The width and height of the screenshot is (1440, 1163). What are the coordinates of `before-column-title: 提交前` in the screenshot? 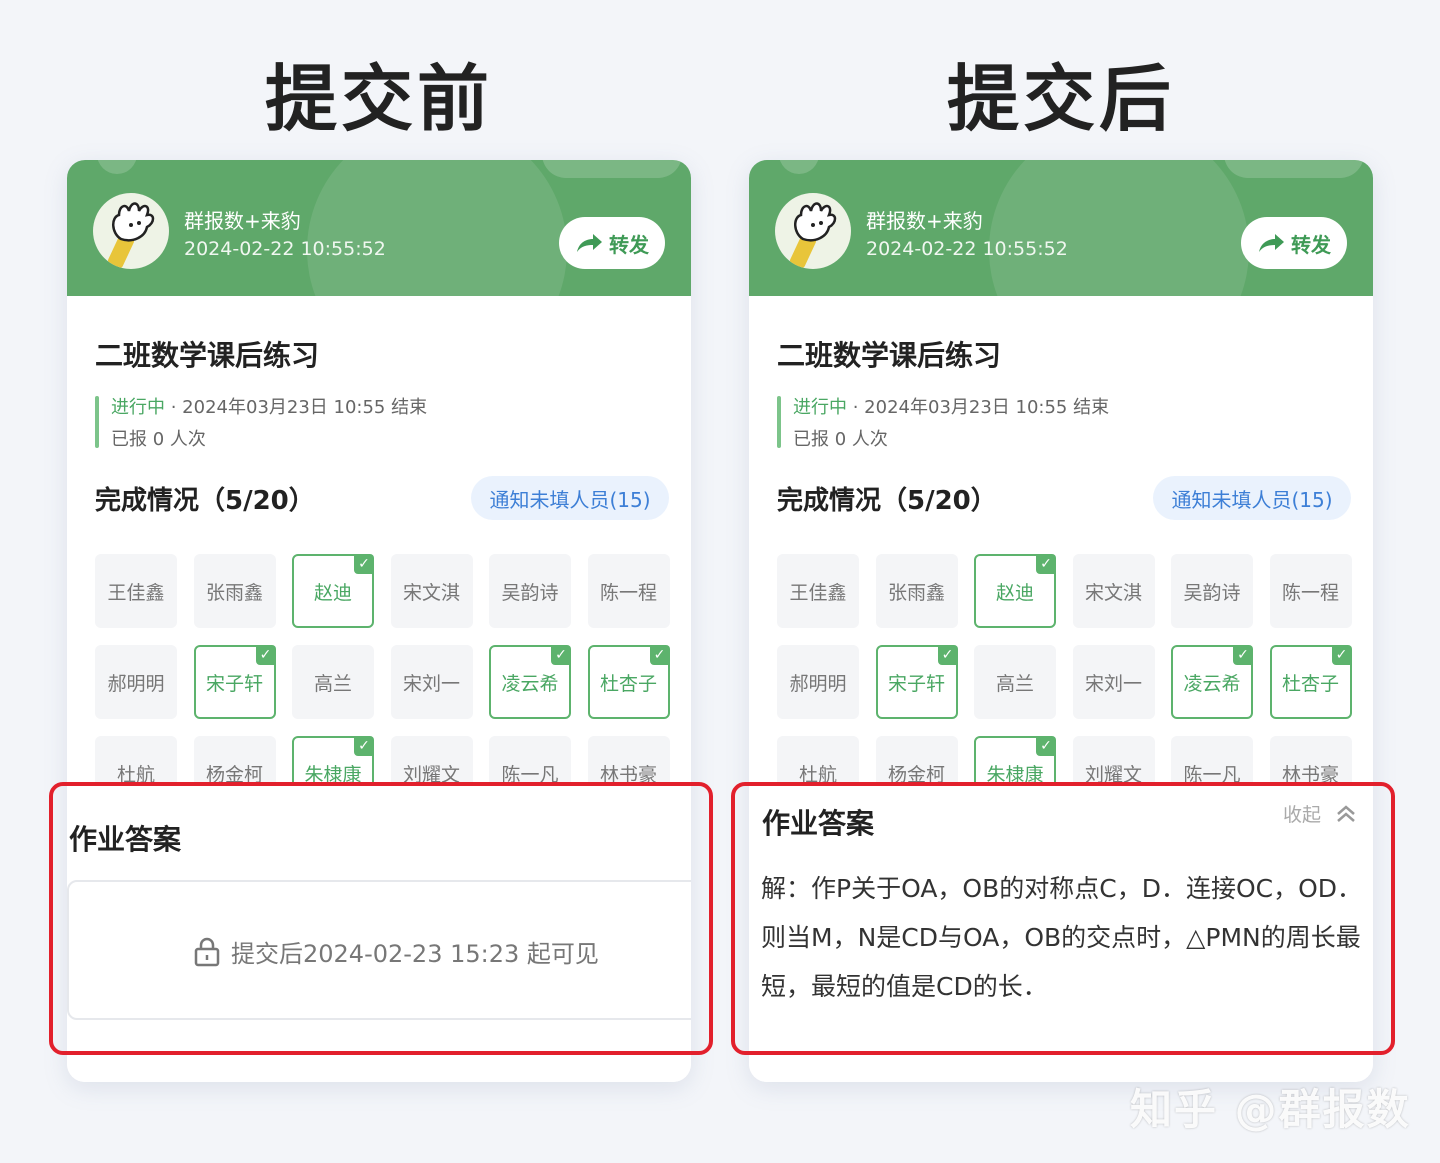 It's located at (378, 99).